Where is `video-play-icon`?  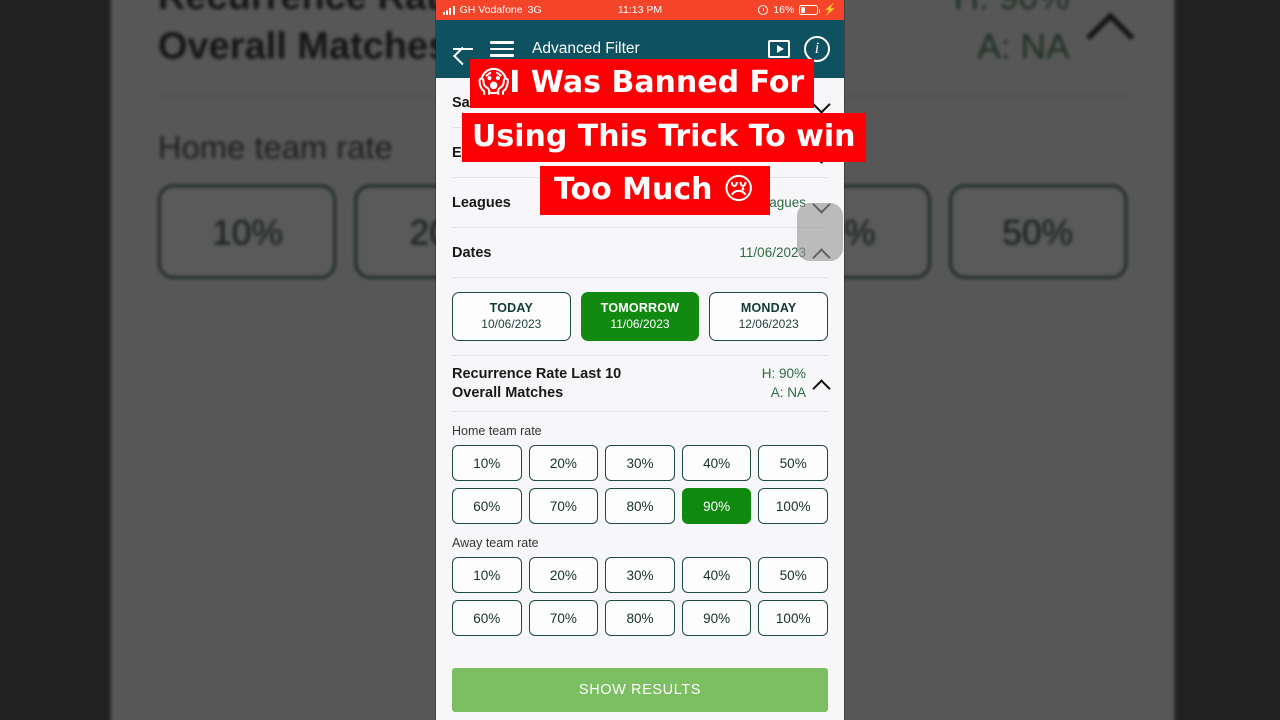 video-play-icon is located at coordinates (779, 49).